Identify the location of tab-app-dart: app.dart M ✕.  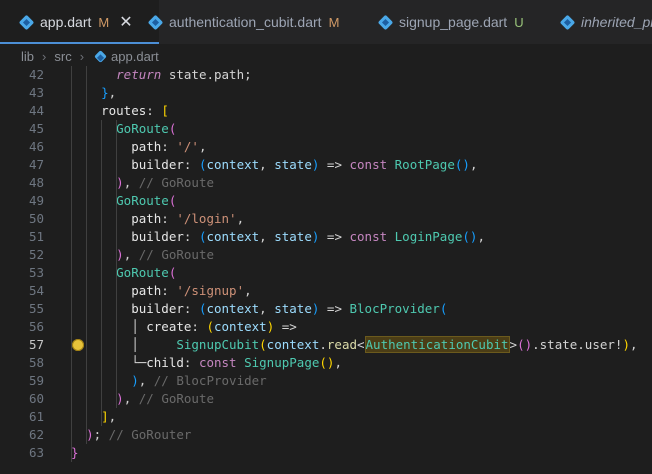
(79, 22).